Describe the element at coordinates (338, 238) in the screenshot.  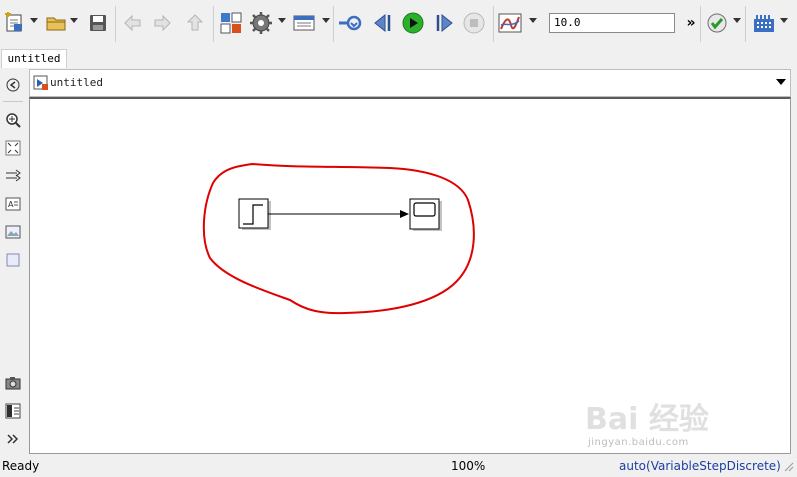
I see `red-annotation-circle` at that location.